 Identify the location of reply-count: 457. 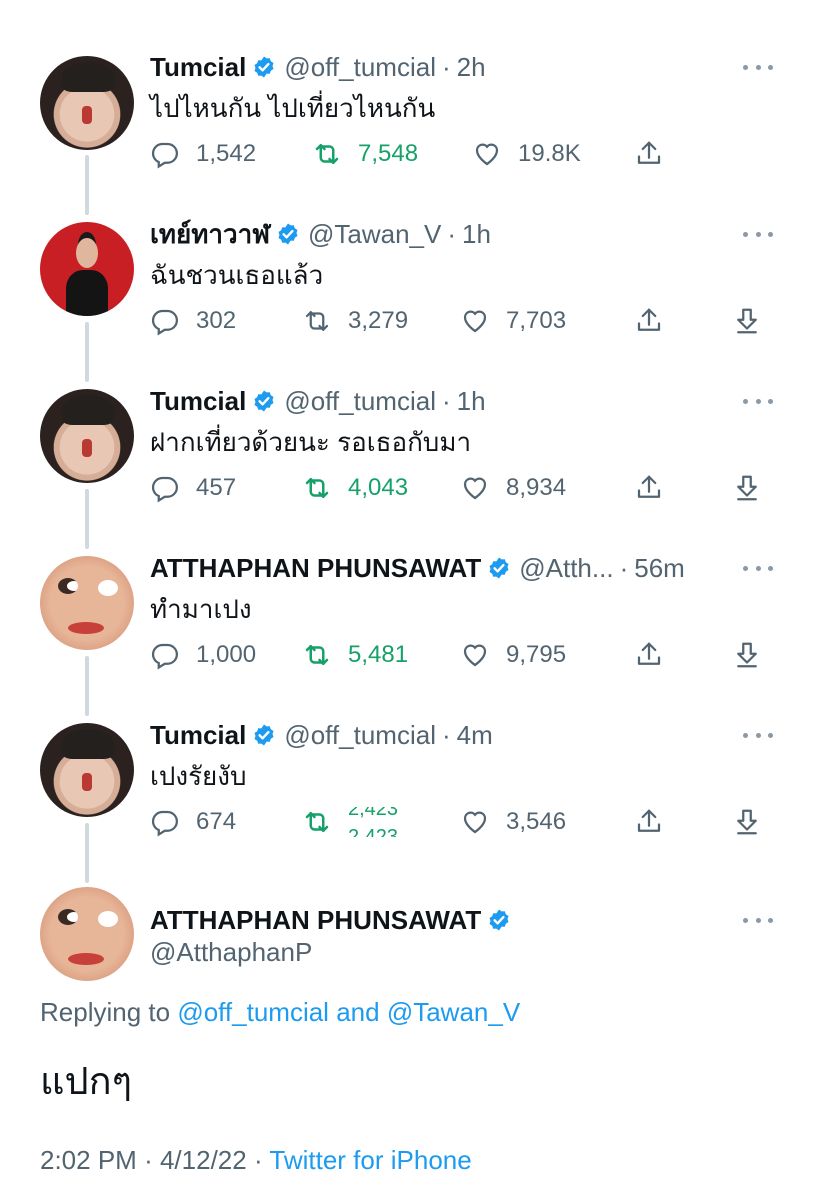
(216, 487).